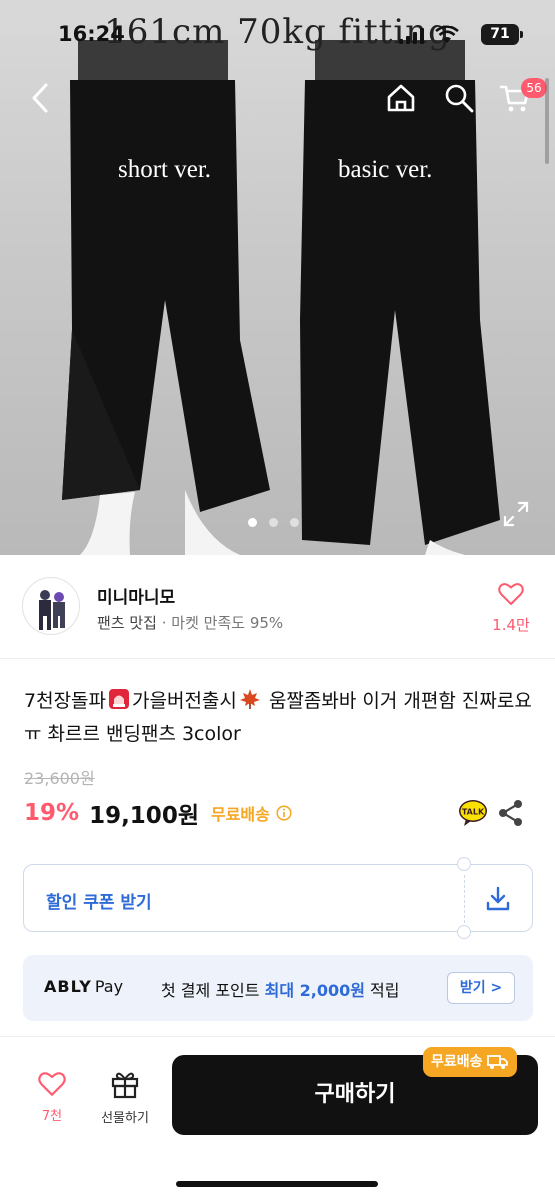 This screenshot has width=555, height=1200. I want to click on product-title-part-2: 가을버전출시, so click(184, 701).